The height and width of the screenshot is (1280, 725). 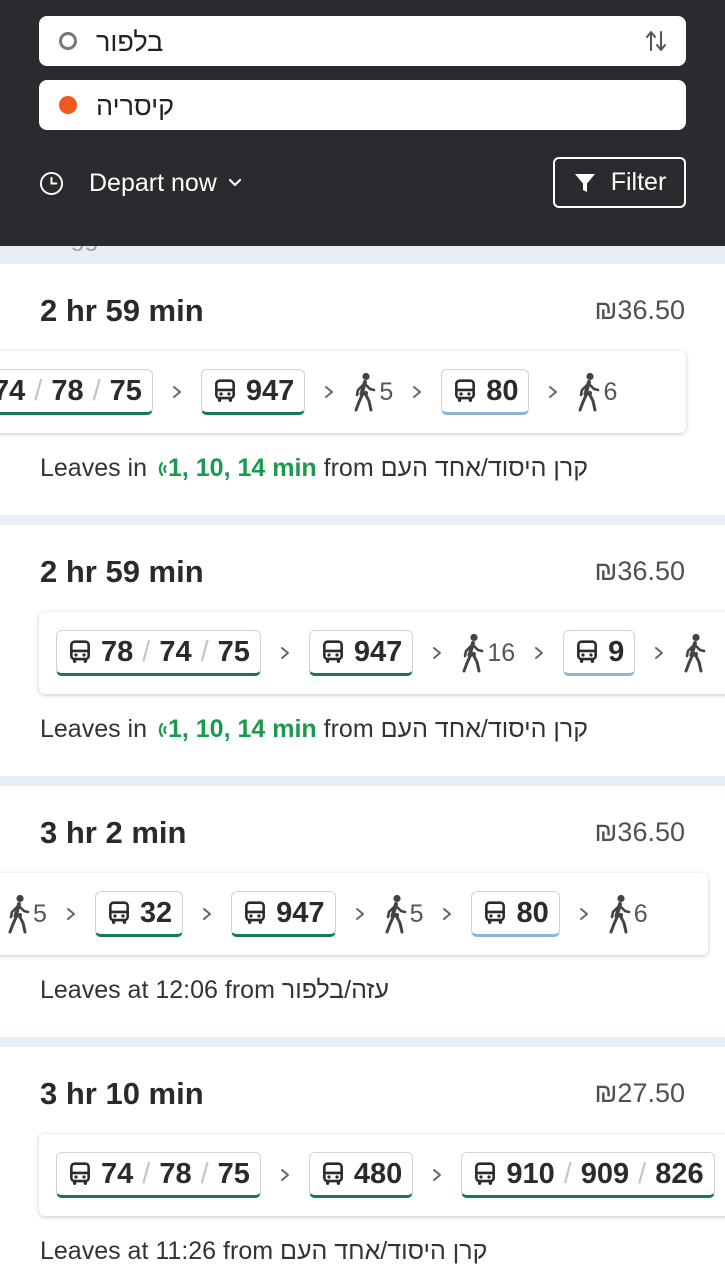 What do you see at coordinates (158, 653) in the screenshot?
I see `bus-line-group: 78/74/75` at bounding box center [158, 653].